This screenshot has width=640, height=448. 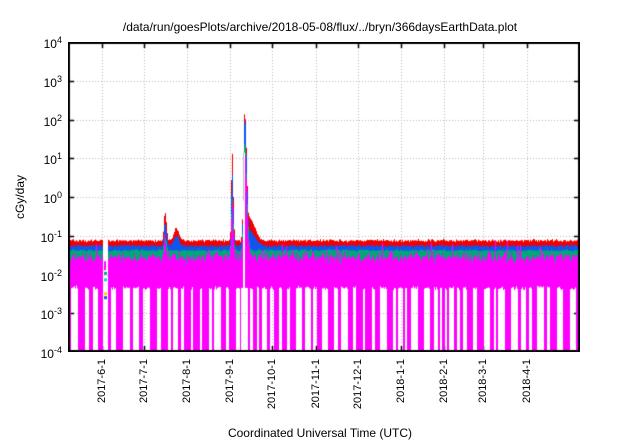 What do you see at coordinates (52, 198) in the screenshot?
I see `y-tick-label: 100` at bounding box center [52, 198].